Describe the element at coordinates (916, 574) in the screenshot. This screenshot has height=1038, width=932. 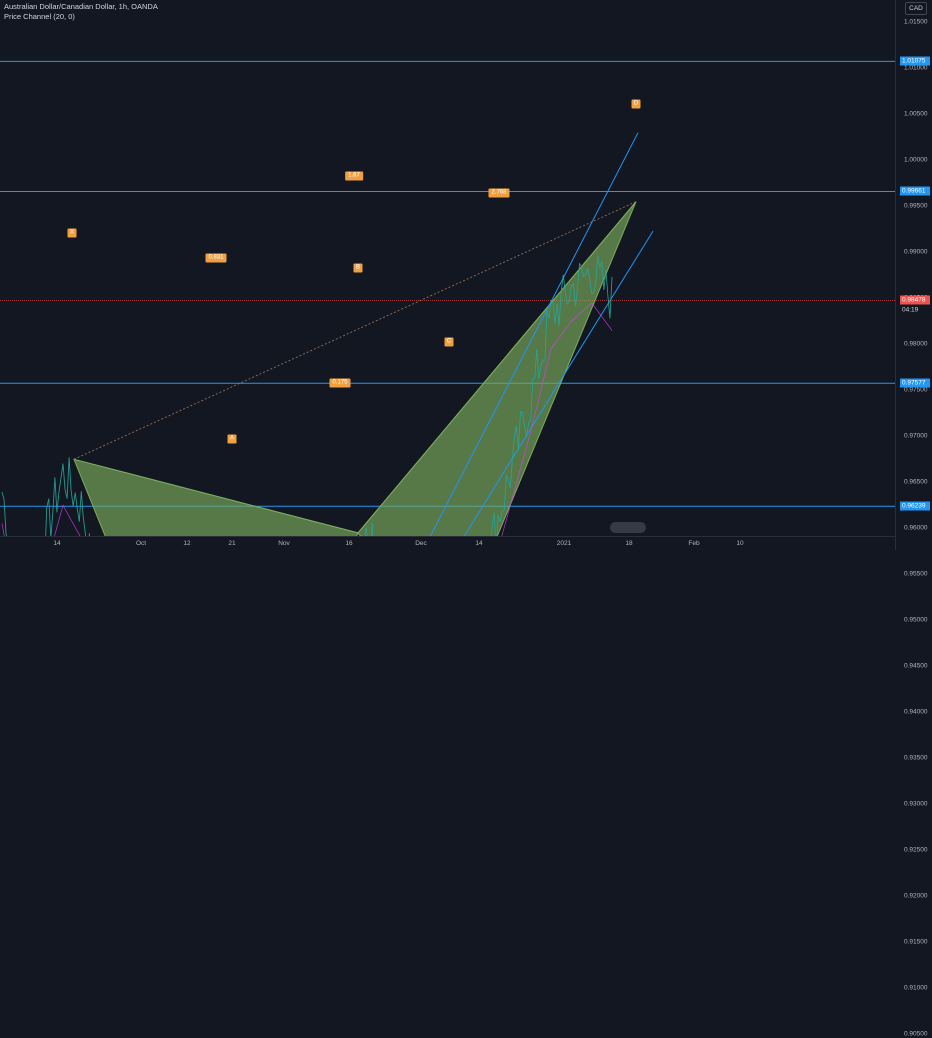
I see `price-tick-label: 0.95500` at that location.